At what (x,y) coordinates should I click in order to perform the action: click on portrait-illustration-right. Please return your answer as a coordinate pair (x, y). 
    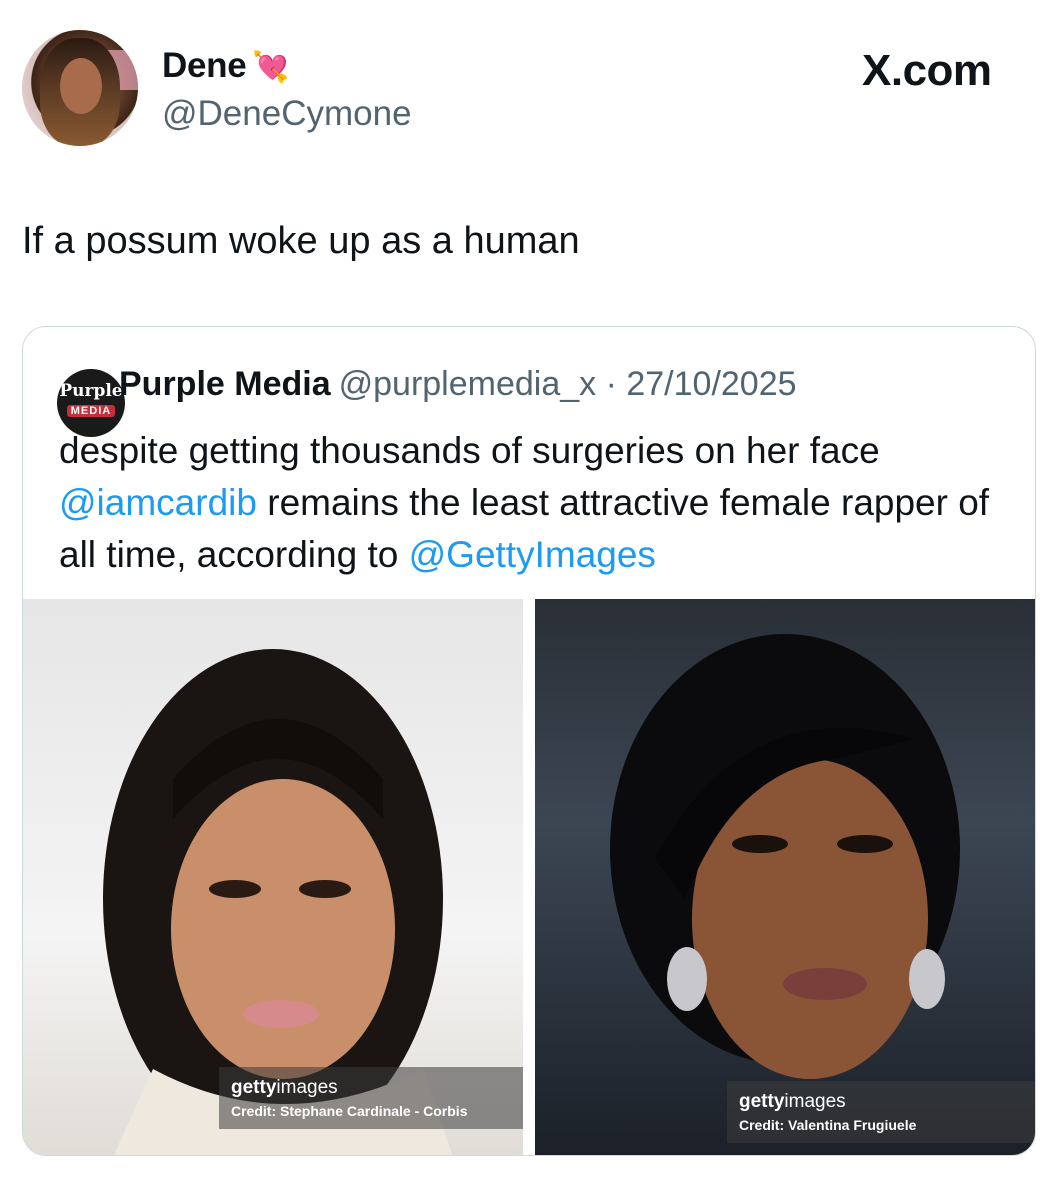
    Looking at the image, I should click on (785, 856).